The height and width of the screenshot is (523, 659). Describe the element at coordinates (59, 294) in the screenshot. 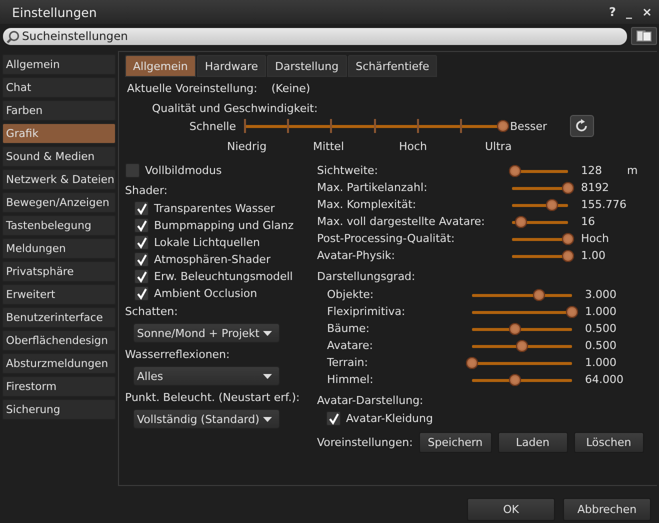

I see `sidebar-item: Erweitert` at that location.